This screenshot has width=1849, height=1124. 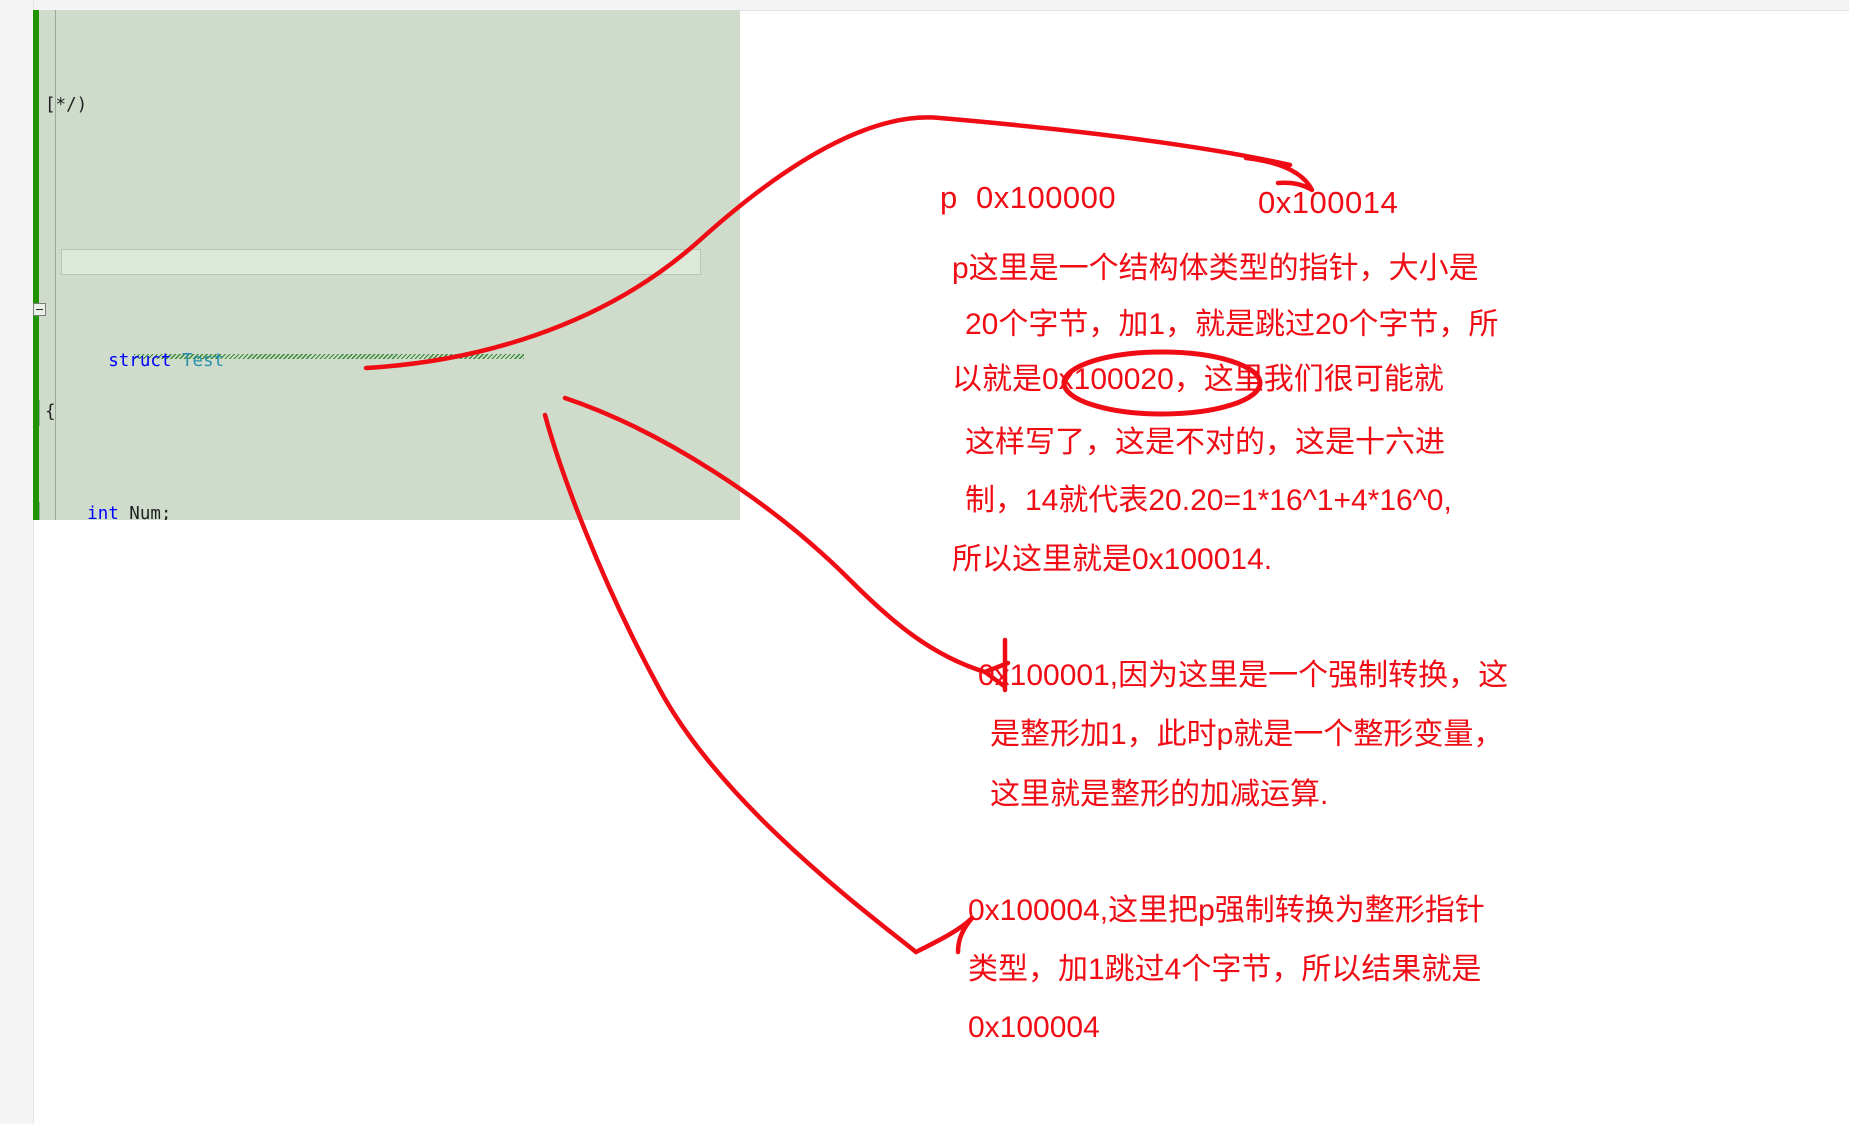 I want to click on code-line-0: [*/), so click(x=66, y=104).